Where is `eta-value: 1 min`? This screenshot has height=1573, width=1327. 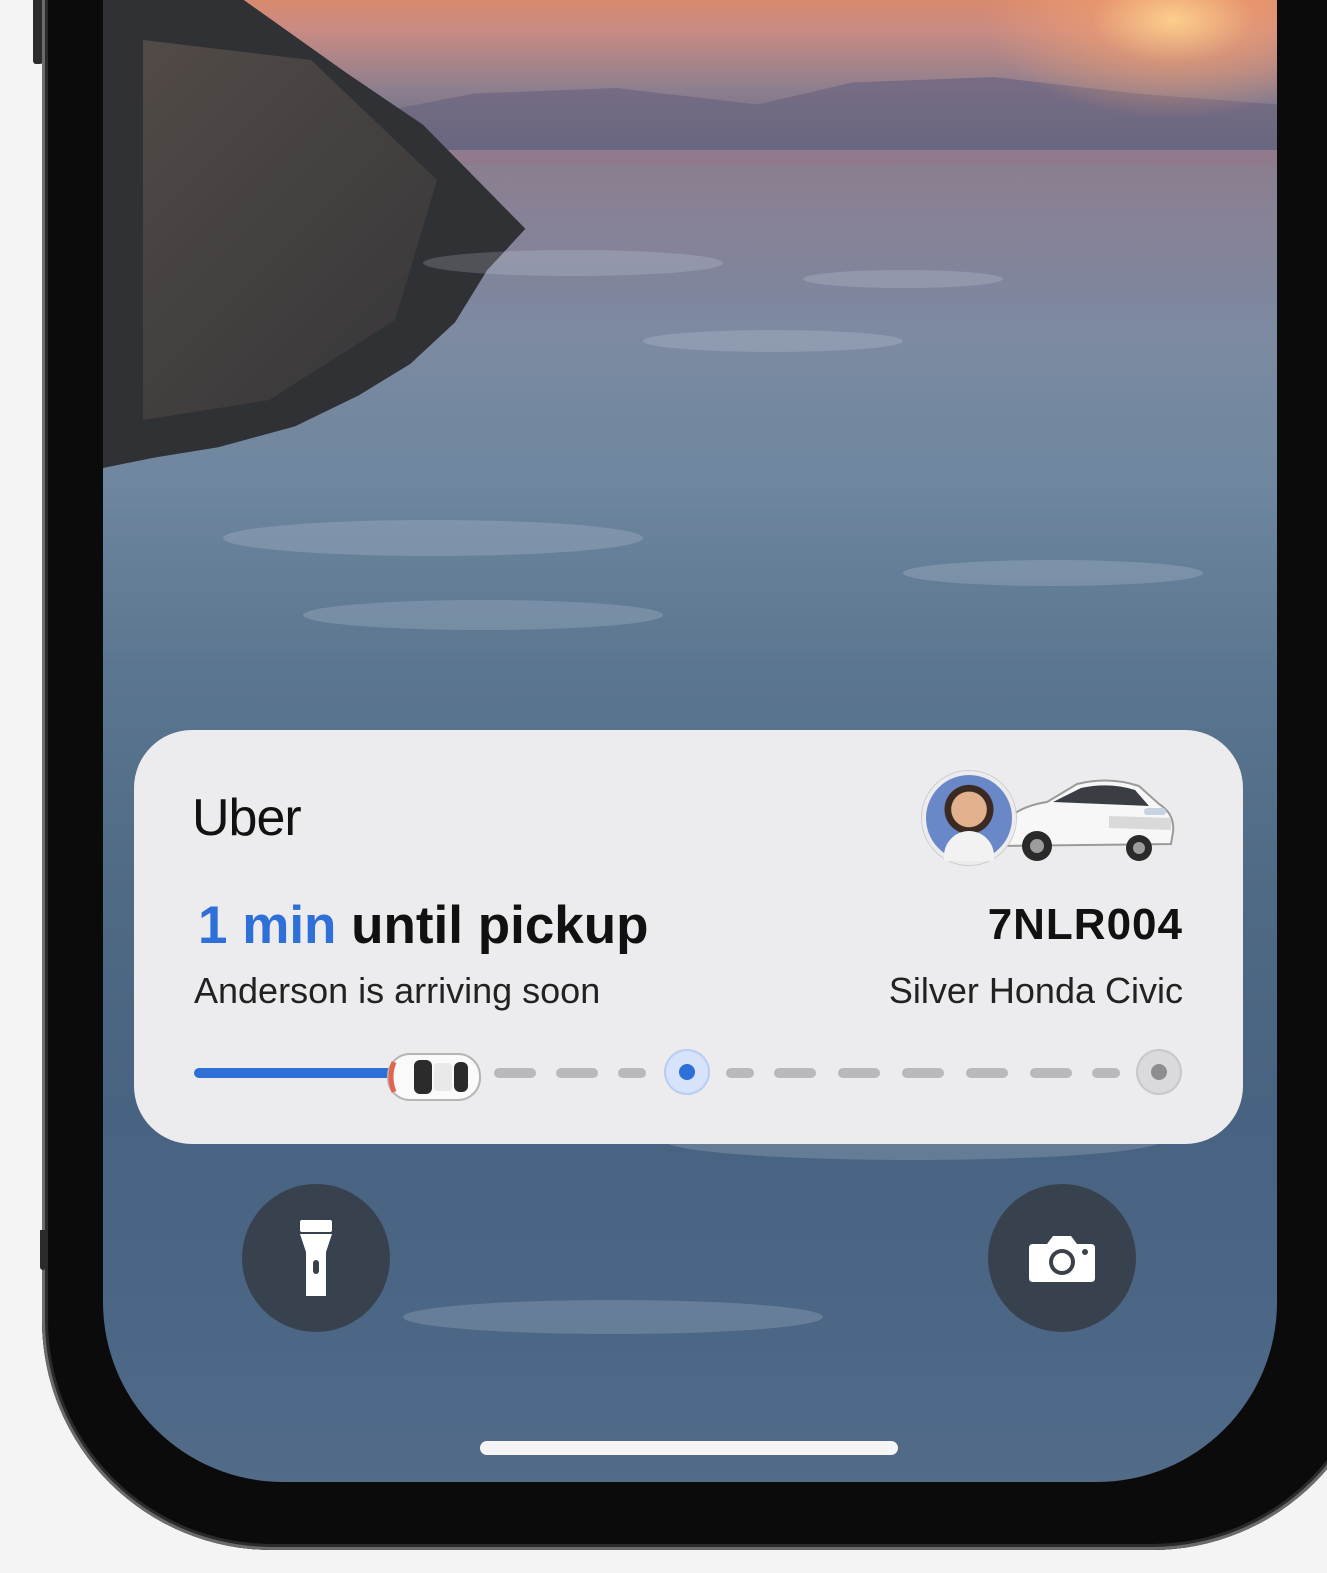 eta-value: 1 min is located at coordinates (267, 925).